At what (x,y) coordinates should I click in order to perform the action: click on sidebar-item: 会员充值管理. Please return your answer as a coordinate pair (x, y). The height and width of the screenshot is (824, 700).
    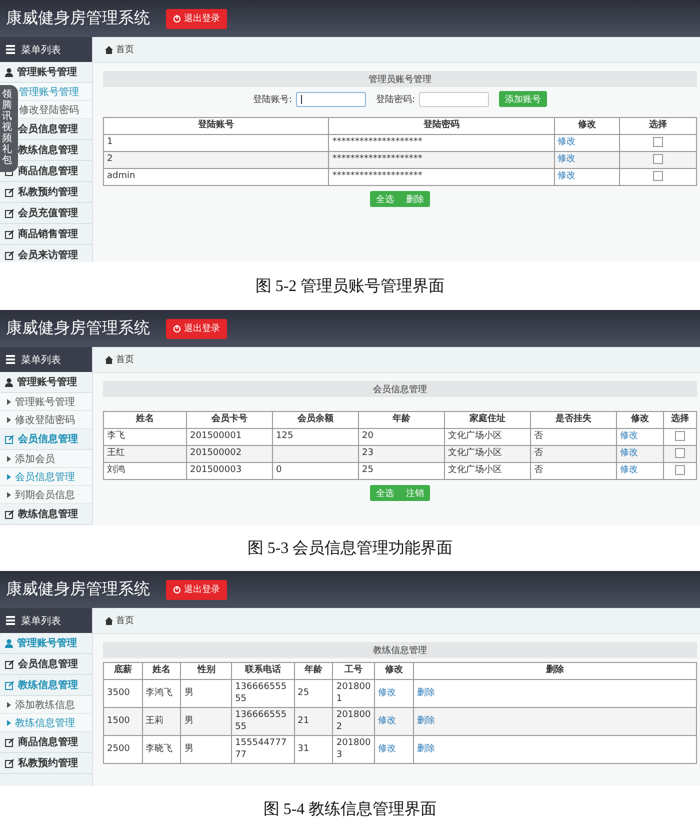
    Looking at the image, I should click on (46, 213).